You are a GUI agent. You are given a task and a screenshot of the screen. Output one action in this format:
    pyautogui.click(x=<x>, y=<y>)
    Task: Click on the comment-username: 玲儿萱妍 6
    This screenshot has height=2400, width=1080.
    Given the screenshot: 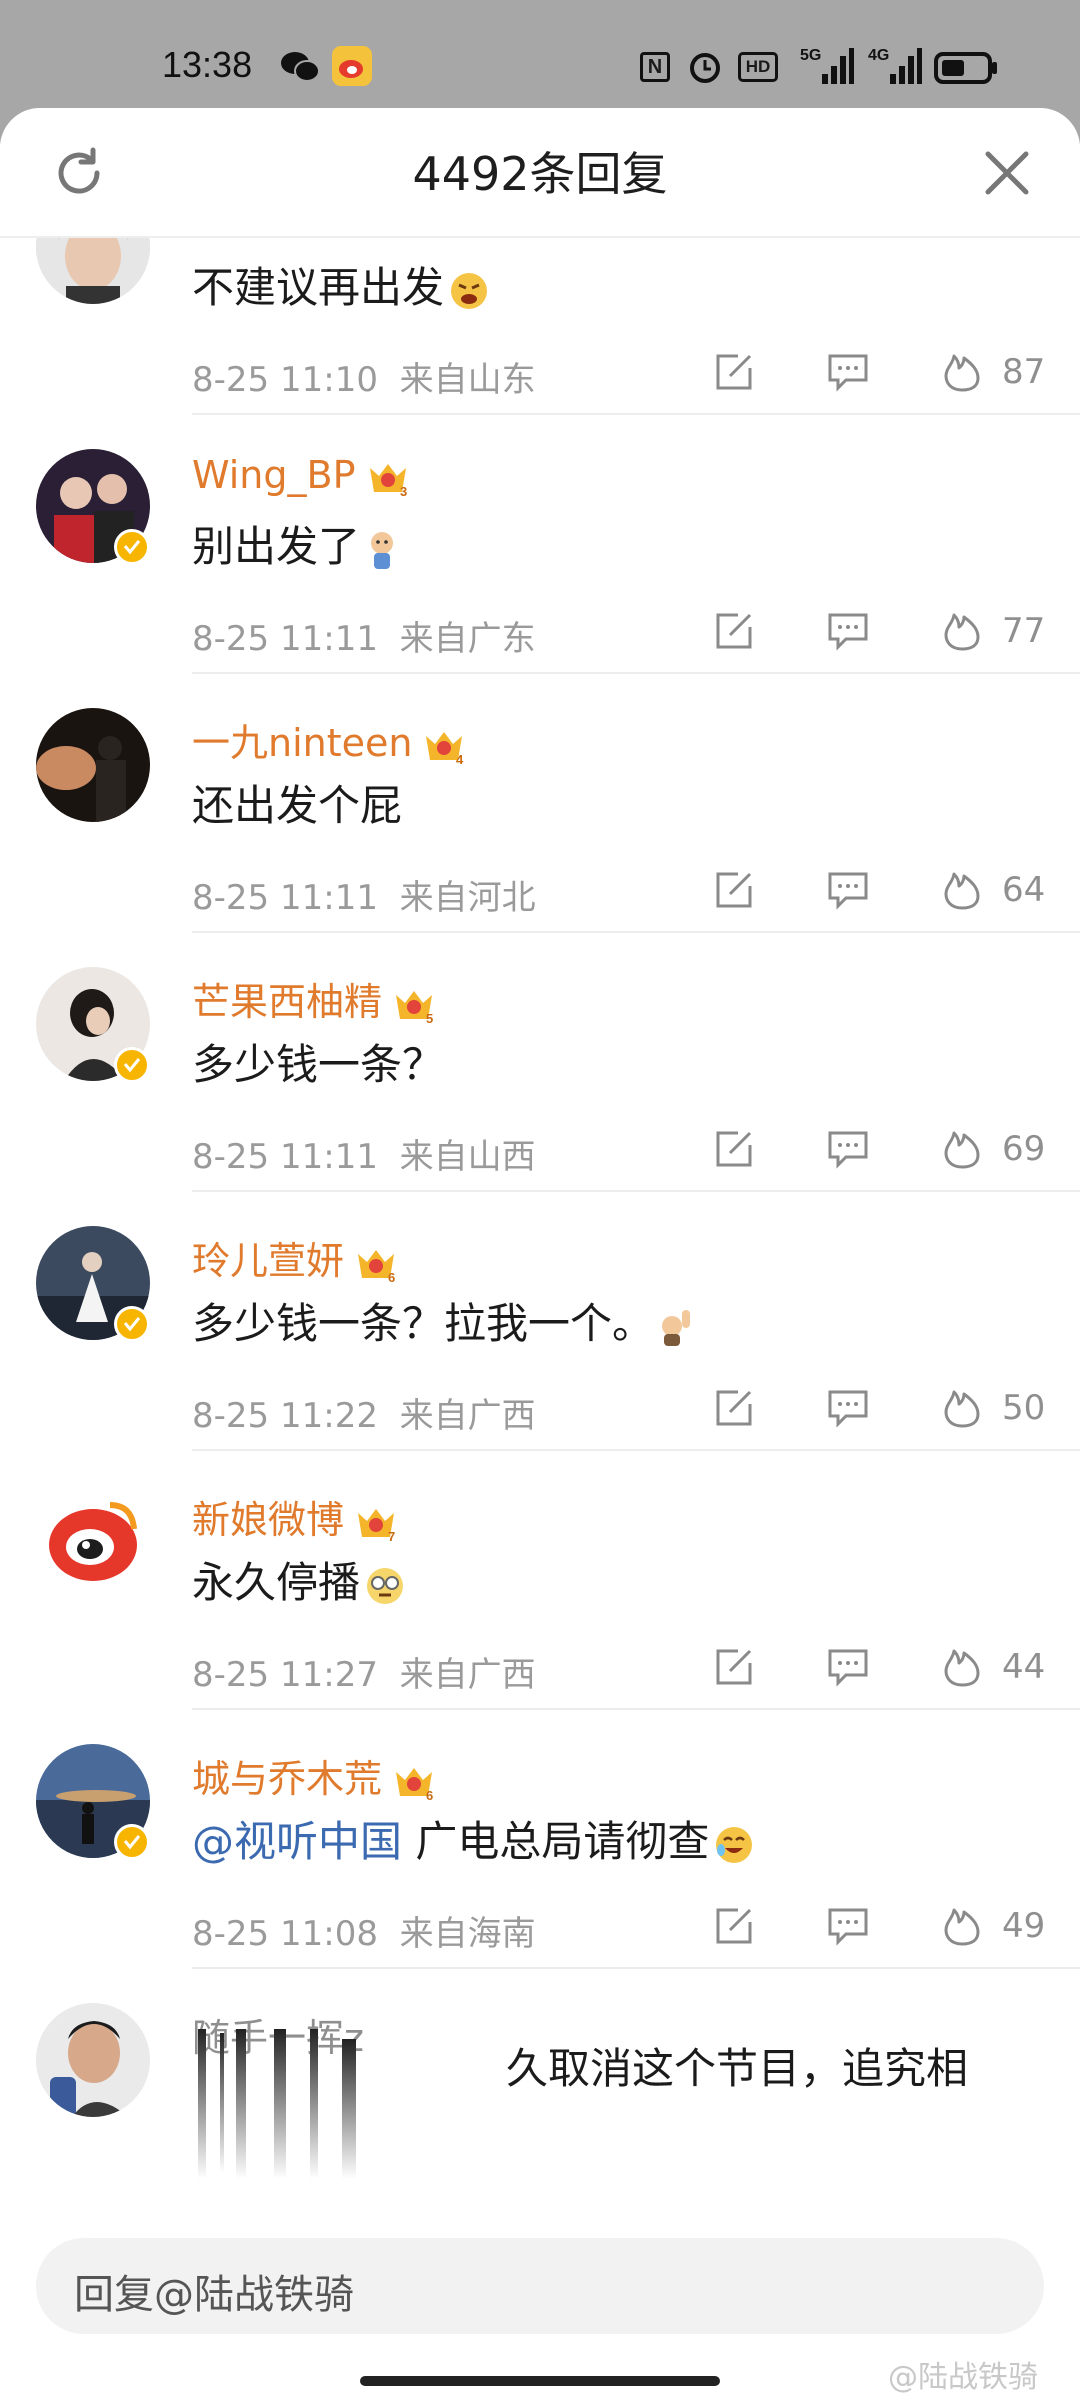 What is the action you would take?
    pyautogui.click(x=295, y=1257)
    